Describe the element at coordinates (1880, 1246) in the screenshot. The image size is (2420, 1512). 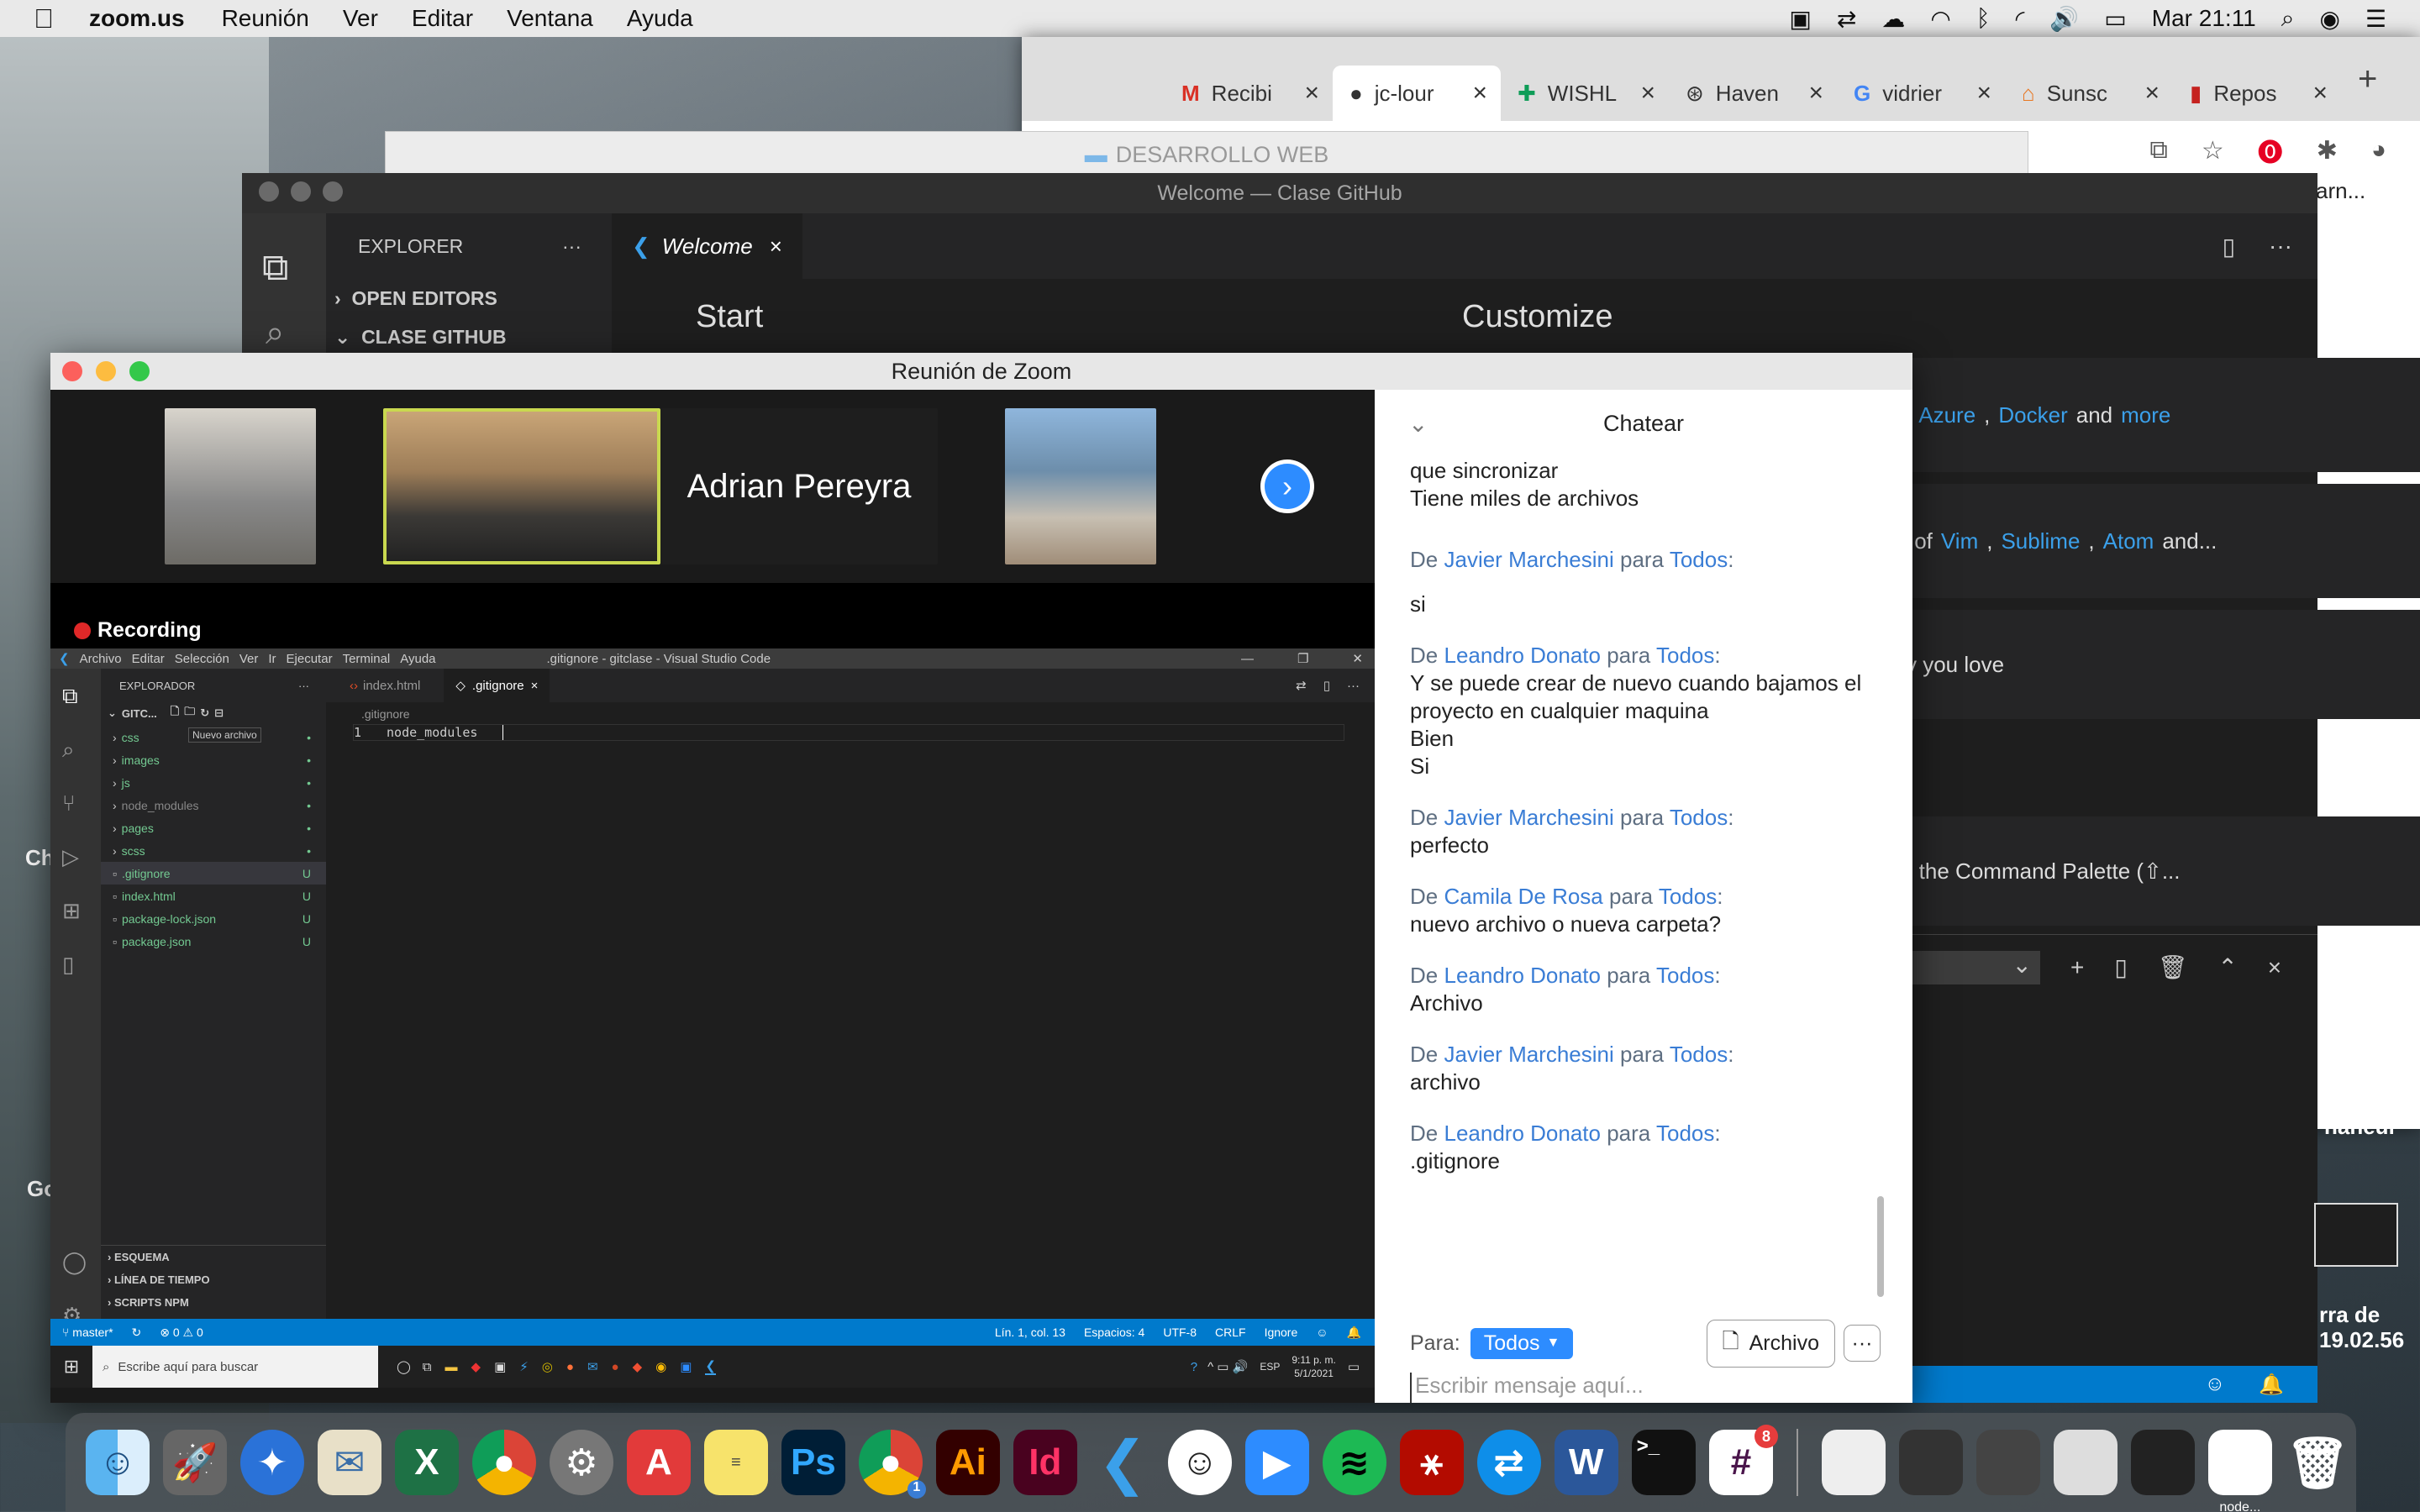
I see `chat-scroll-thumb` at that location.